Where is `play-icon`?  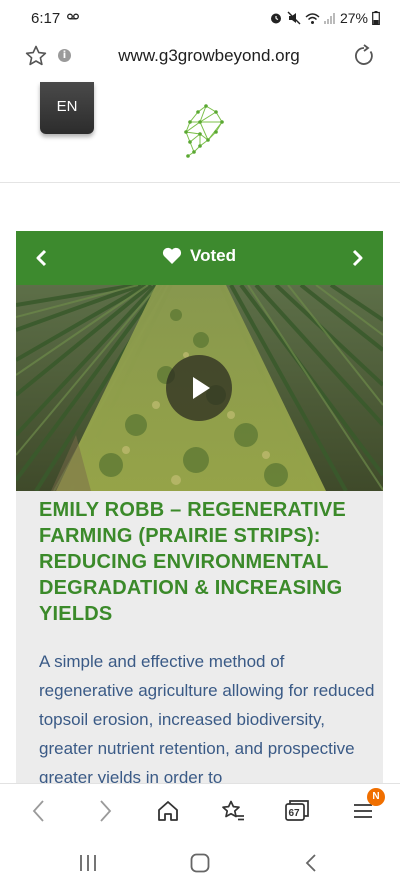
play-icon is located at coordinates (201, 388).